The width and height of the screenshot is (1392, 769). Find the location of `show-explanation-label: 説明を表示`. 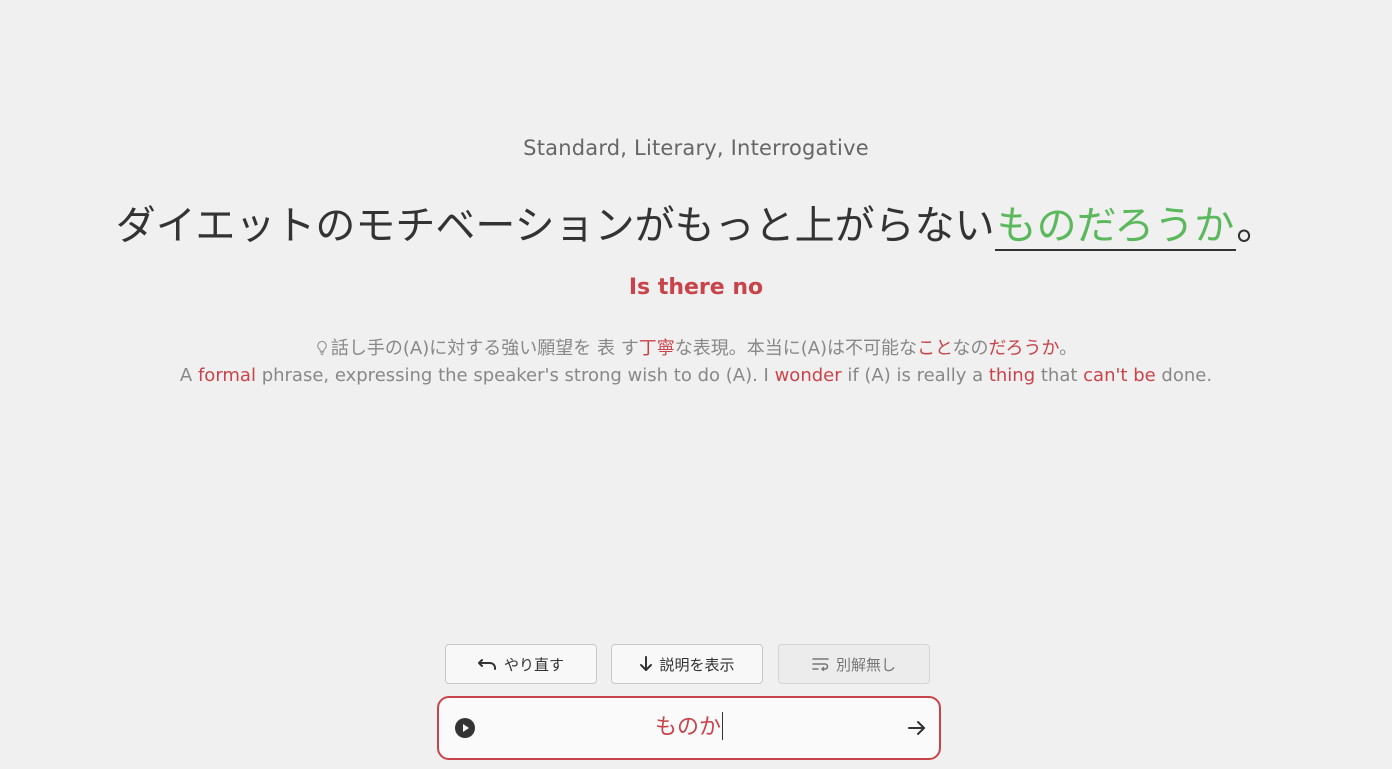

show-explanation-label: 説明を表示 is located at coordinates (697, 664).